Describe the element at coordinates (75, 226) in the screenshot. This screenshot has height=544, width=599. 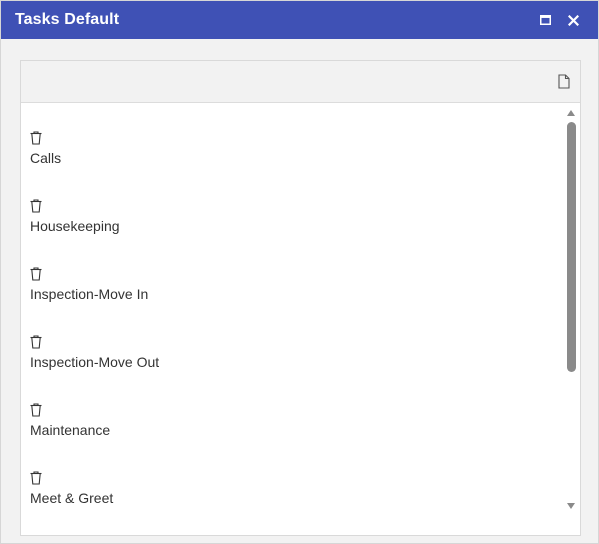
I see `task-label: Housekeeping` at that location.